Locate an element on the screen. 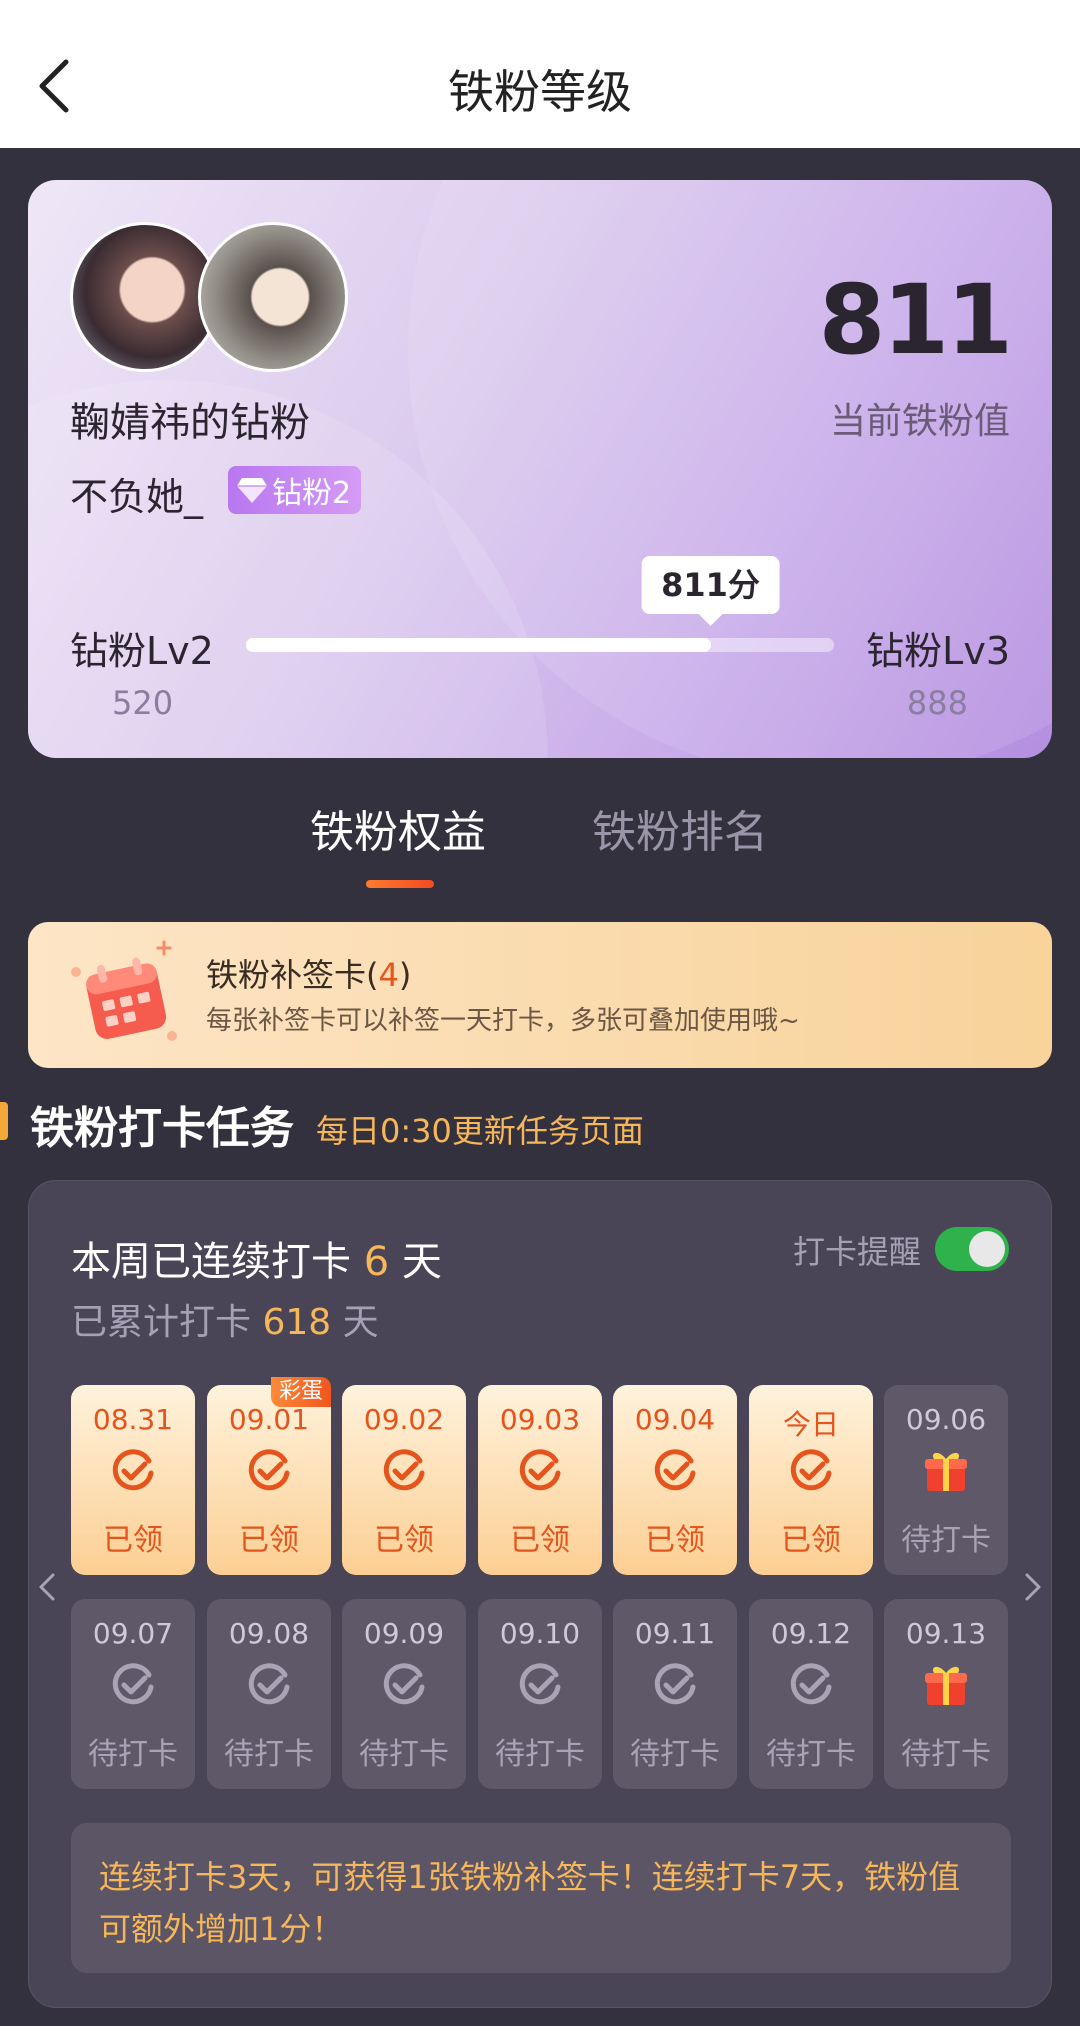 This screenshot has width=1080, height=2026. toggle-knob is located at coordinates (987, 1249).